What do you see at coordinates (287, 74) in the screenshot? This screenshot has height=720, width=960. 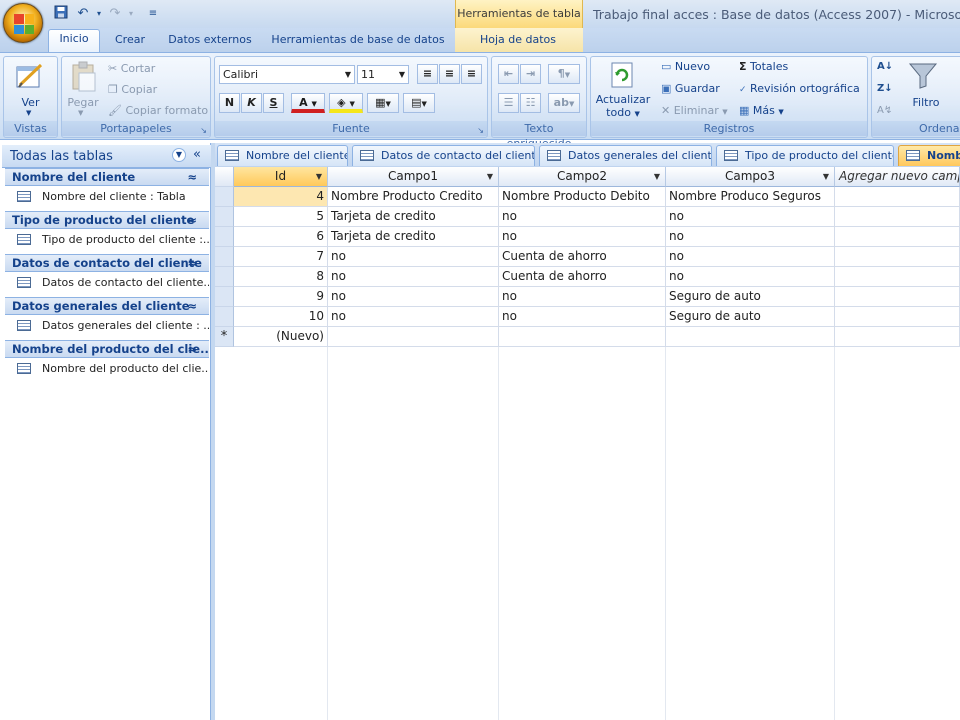 I see `font-name-combo: Calibri ▼` at bounding box center [287, 74].